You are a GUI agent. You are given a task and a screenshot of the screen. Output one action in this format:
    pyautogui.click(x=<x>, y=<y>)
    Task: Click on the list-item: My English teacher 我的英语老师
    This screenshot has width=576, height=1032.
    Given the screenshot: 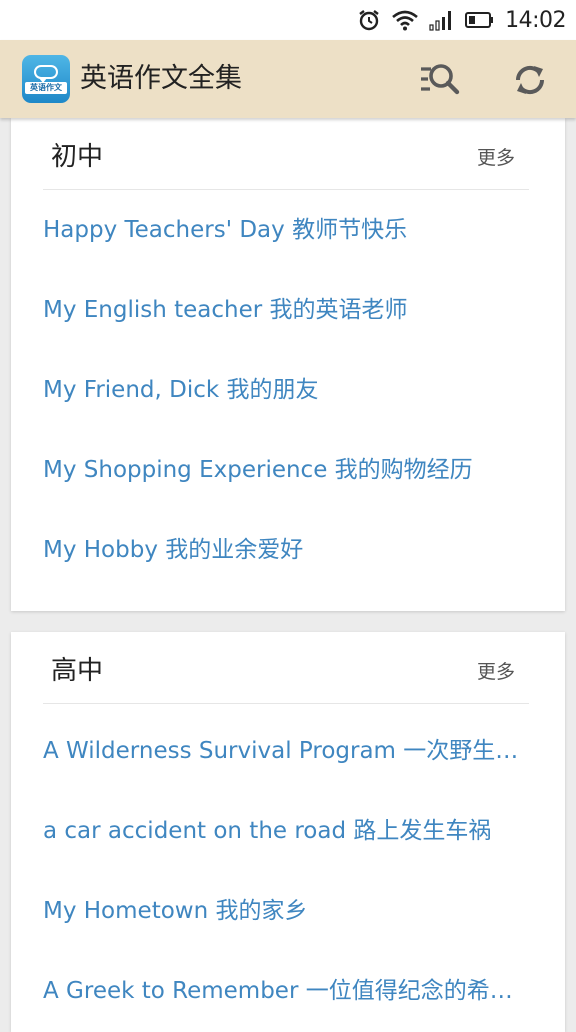 What is the action you would take?
    pyautogui.click(x=289, y=310)
    